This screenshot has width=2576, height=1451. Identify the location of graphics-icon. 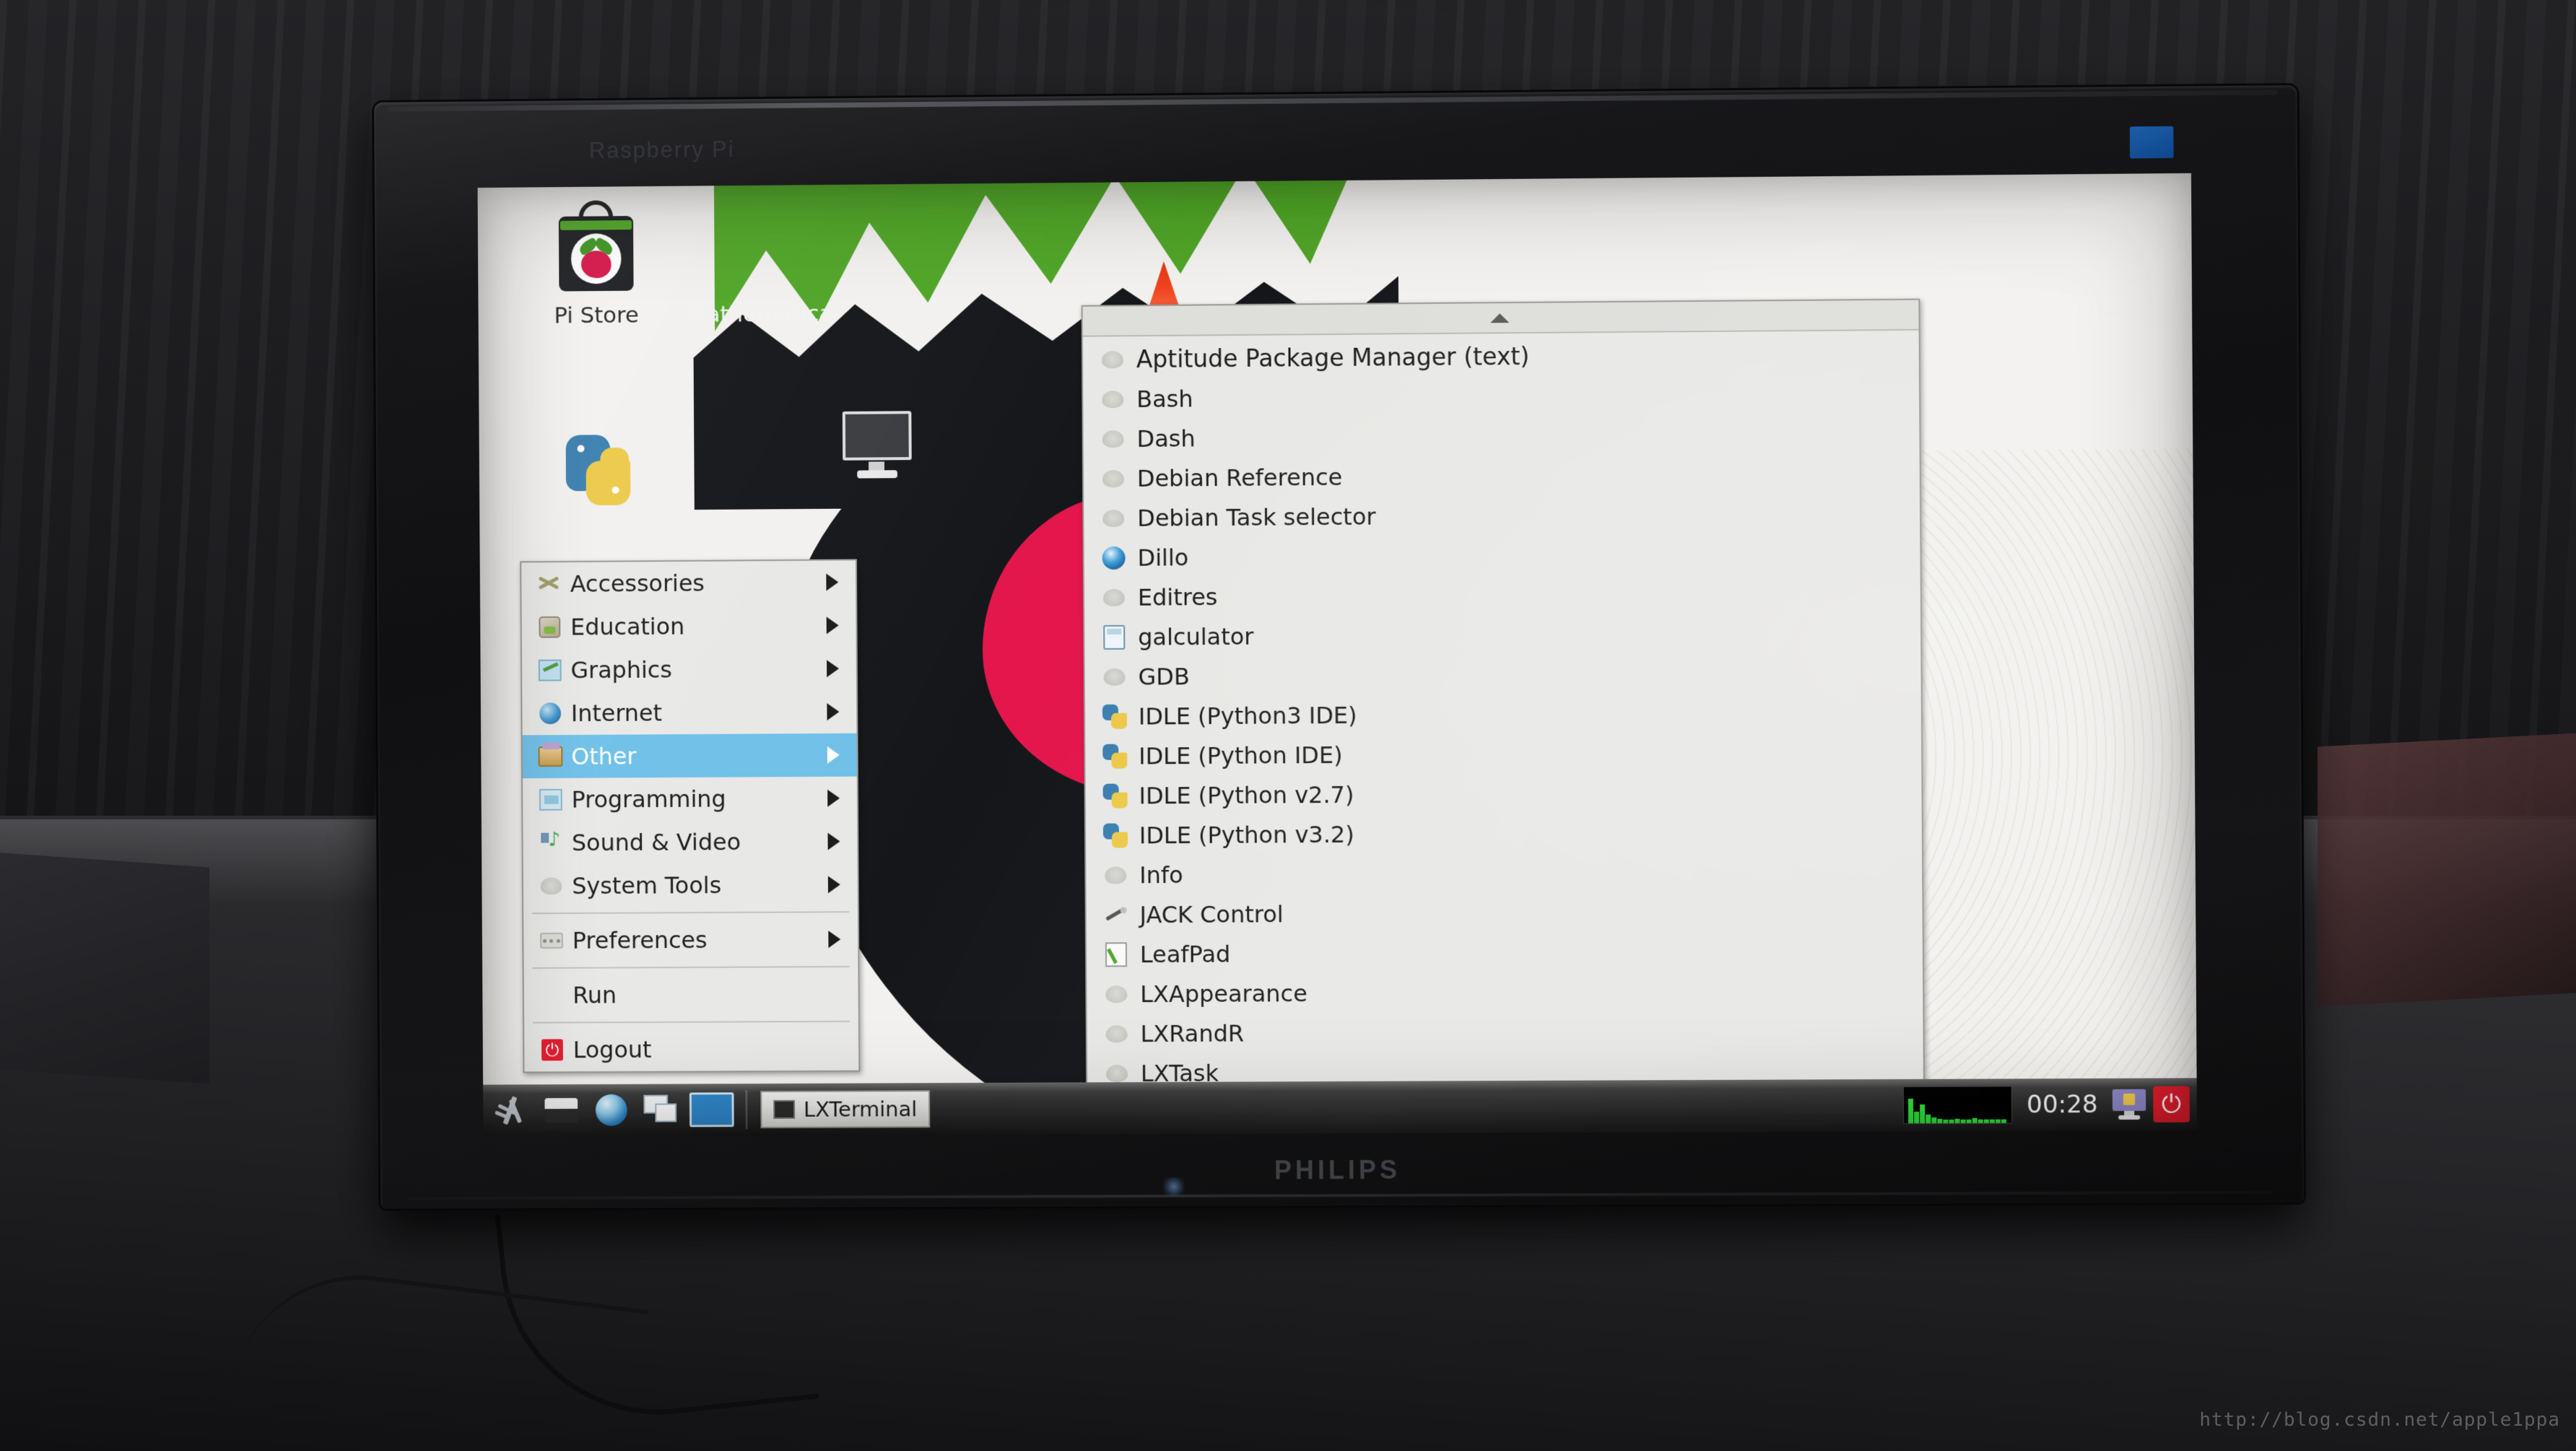
(550, 669).